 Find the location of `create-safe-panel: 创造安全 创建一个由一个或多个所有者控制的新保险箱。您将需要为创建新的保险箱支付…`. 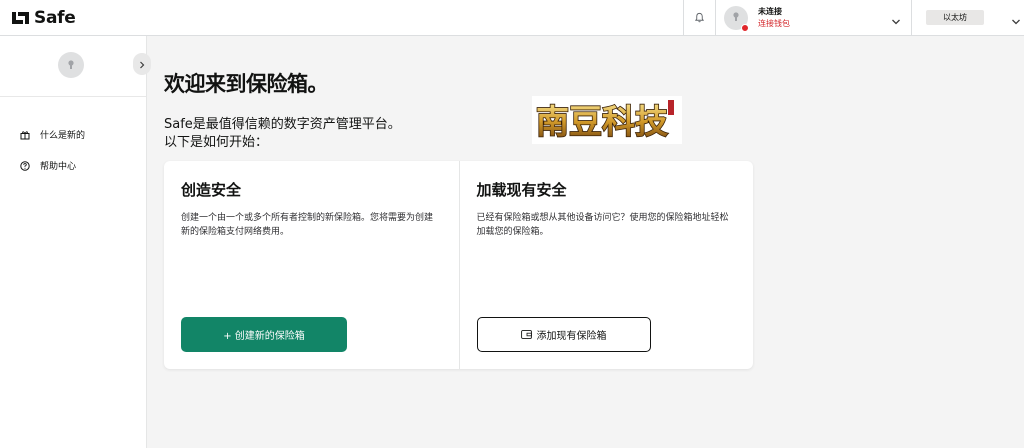

create-safe-panel: 创造安全 创建一个由一个或多个所有者控制的新保险箱。您将需要为创建新的保险箱支付… is located at coordinates (311, 265).